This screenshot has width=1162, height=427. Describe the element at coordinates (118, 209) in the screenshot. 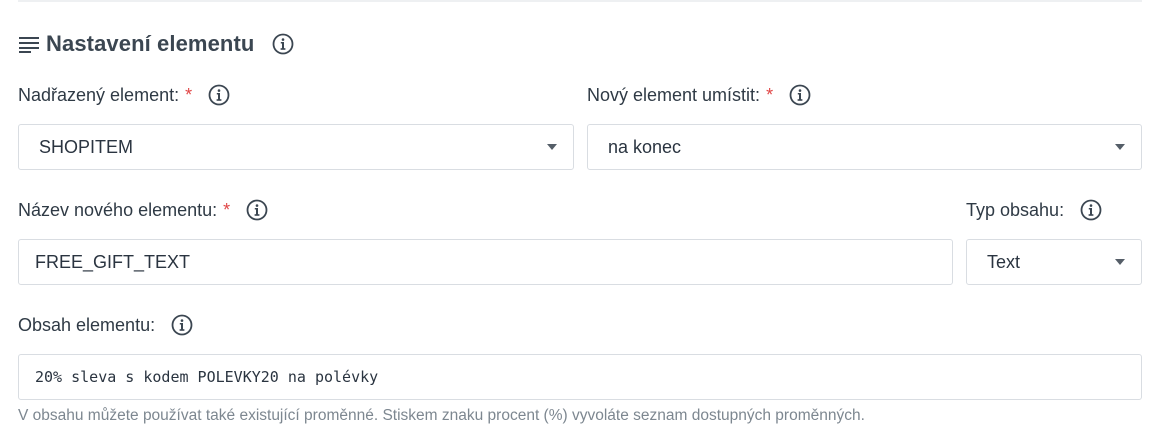

I see `element-name-label: Název nového elementu:` at that location.